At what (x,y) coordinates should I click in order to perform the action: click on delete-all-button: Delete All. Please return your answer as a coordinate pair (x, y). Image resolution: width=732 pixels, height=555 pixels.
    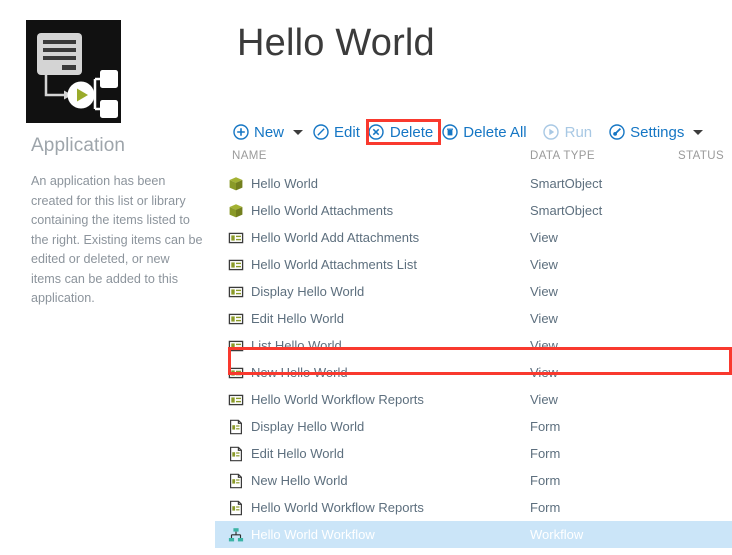
    Looking at the image, I should click on (483, 132).